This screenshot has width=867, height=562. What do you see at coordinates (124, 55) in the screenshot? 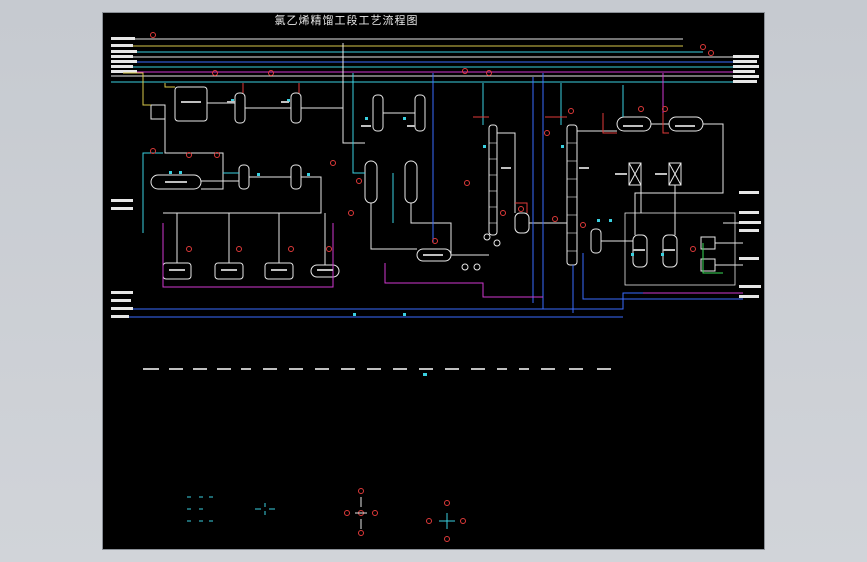
I see `header-left-tags` at bounding box center [124, 55].